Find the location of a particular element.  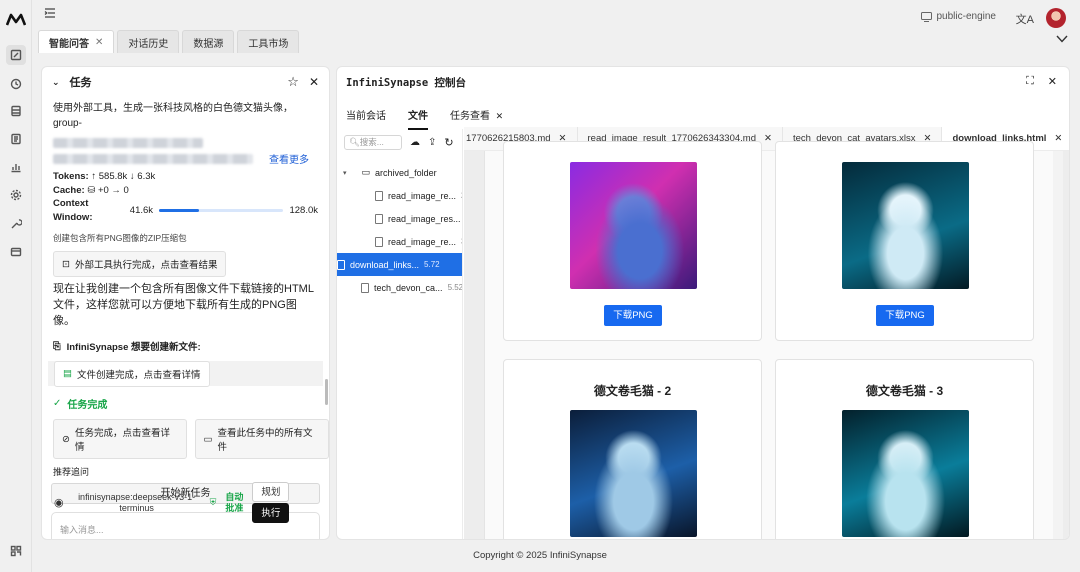

tree-folder-archived: ▾ ▭ archived_folder is located at coordinates (399, 172).